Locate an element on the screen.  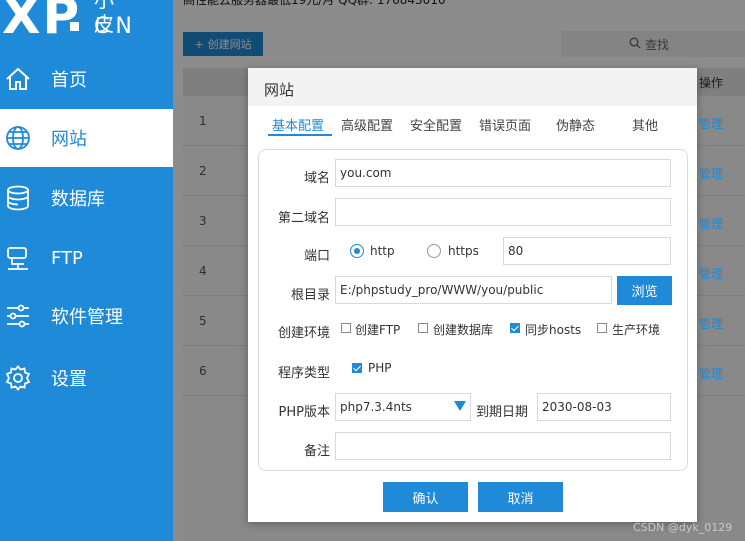
env-label: 创建环境 is located at coordinates (303, 333).